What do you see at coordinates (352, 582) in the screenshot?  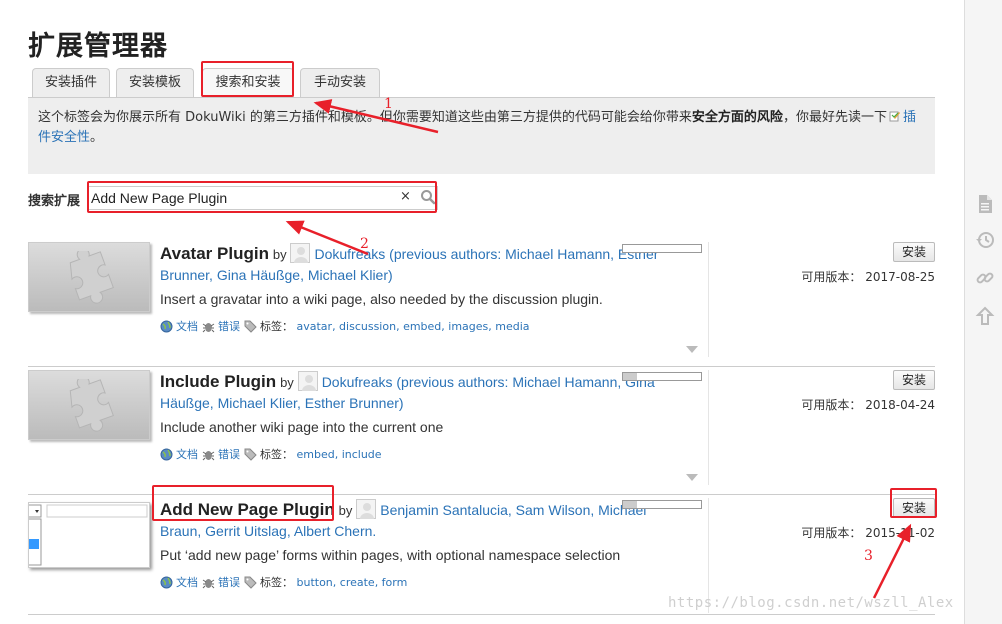 I see `plugin-tags: button, create, form` at bounding box center [352, 582].